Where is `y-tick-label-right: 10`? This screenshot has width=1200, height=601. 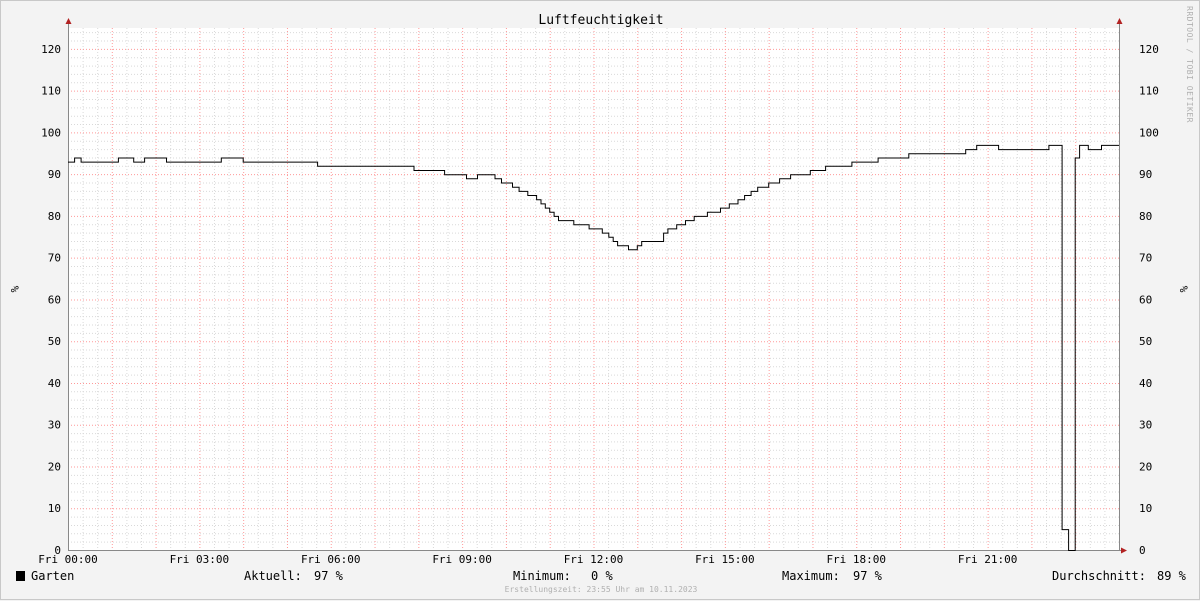
y-tick-label-right: 10 is located at coordinates (1145, 508).